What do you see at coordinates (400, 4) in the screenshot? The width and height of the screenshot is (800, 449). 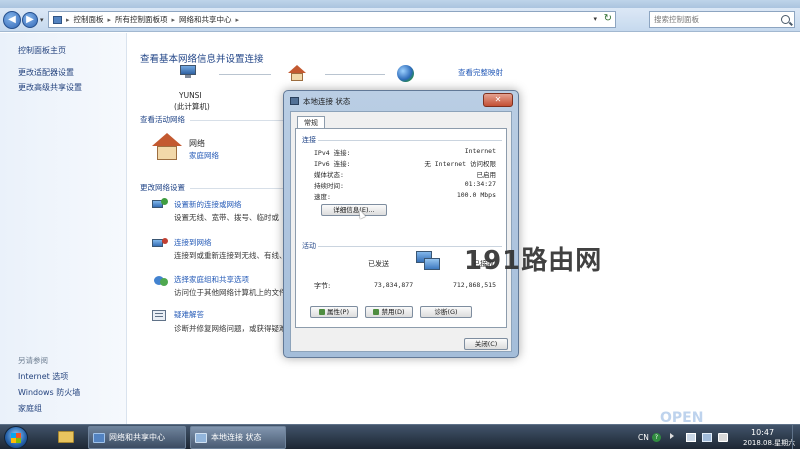 I see `title-bar` at bounding box center [400, 4].